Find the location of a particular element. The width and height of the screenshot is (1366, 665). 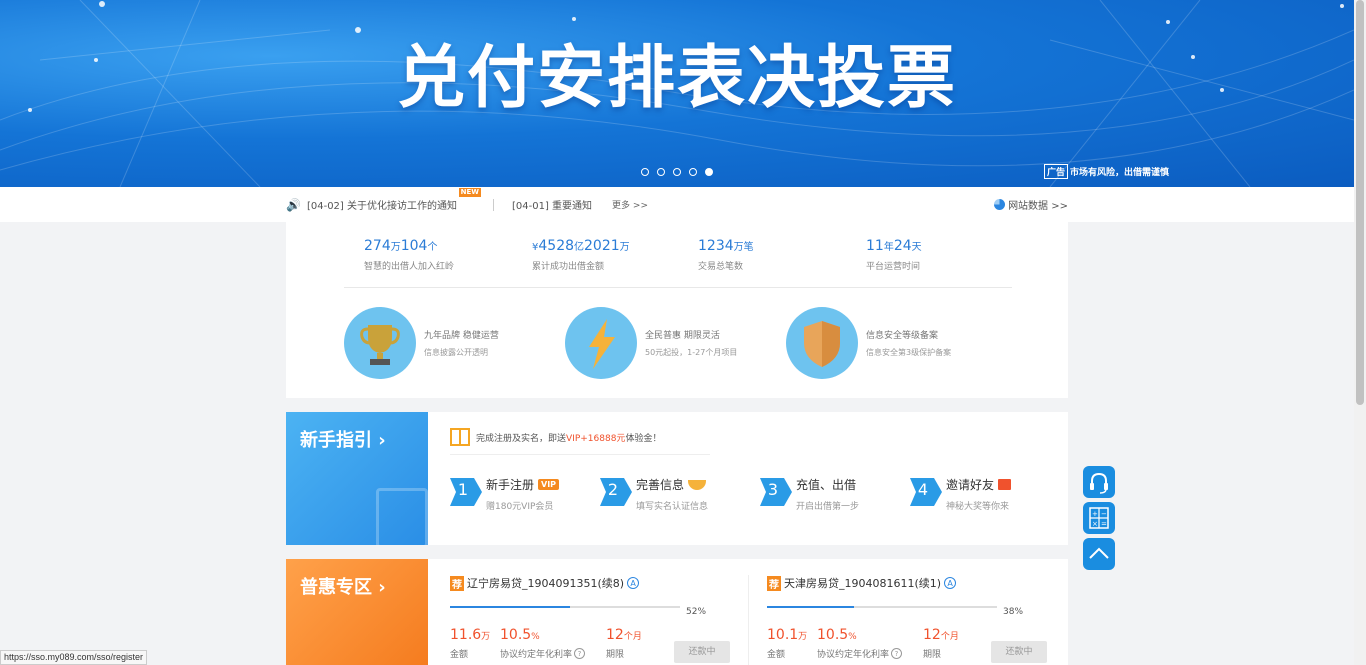

stat-lenders-value: 274万104个 is located at coordinates (401, 246).